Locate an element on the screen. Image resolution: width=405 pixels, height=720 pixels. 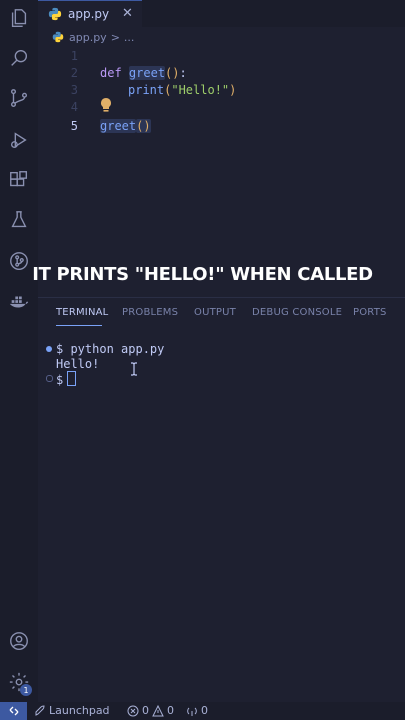
source-control-icon is located at coordinates (19, 98).